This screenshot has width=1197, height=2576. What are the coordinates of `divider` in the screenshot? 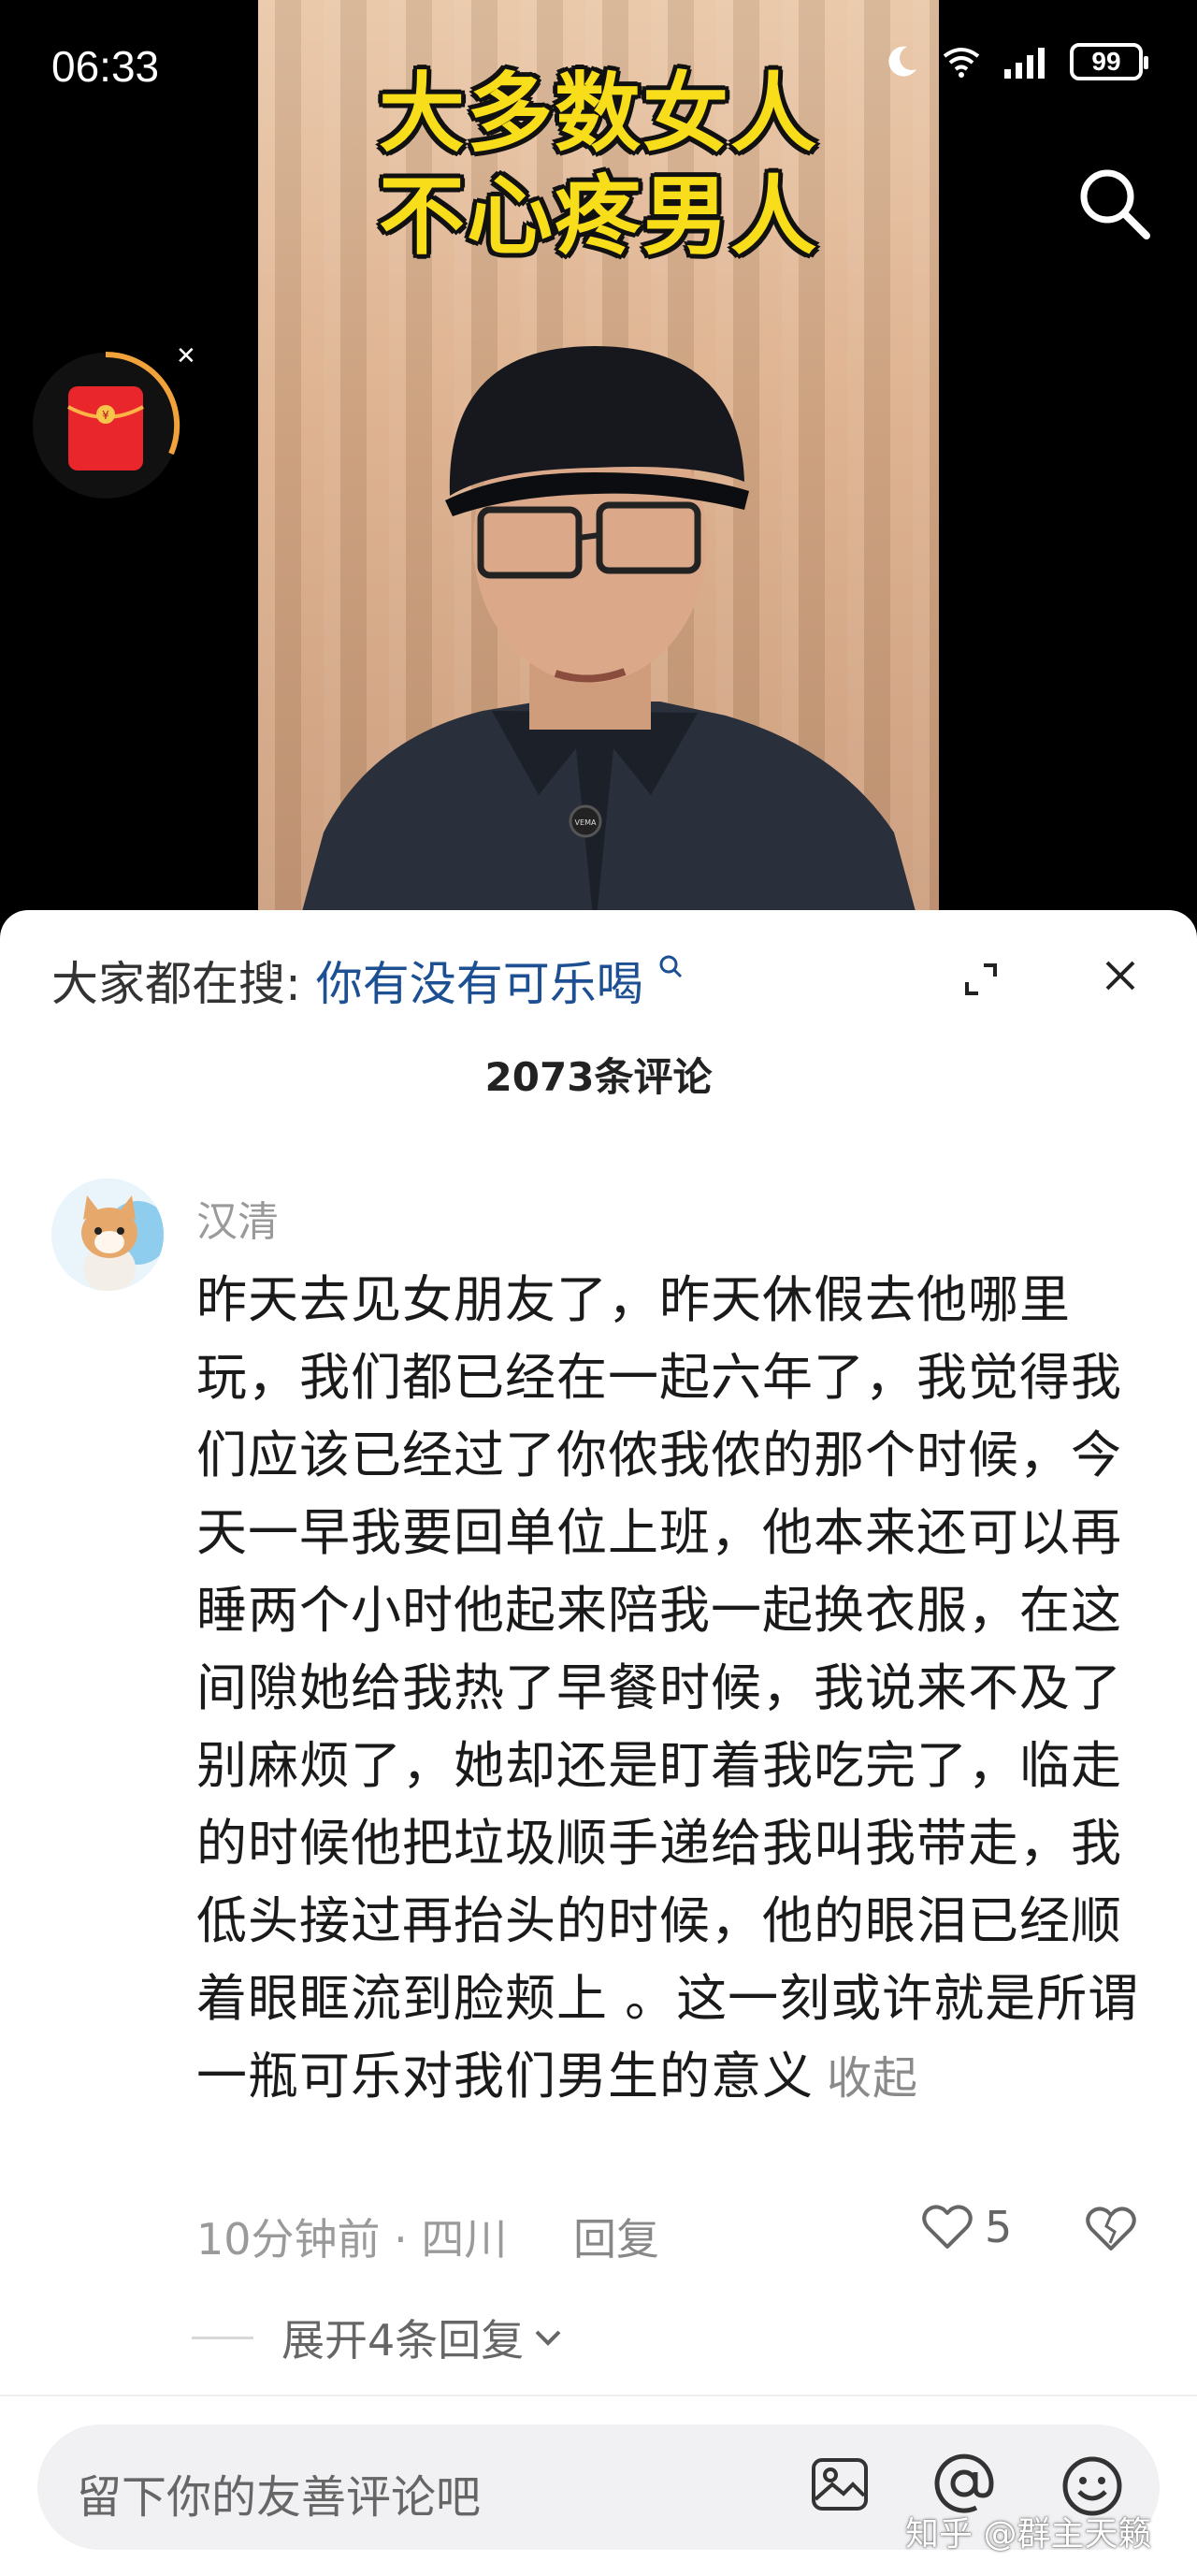 It's located at (598, 2395).